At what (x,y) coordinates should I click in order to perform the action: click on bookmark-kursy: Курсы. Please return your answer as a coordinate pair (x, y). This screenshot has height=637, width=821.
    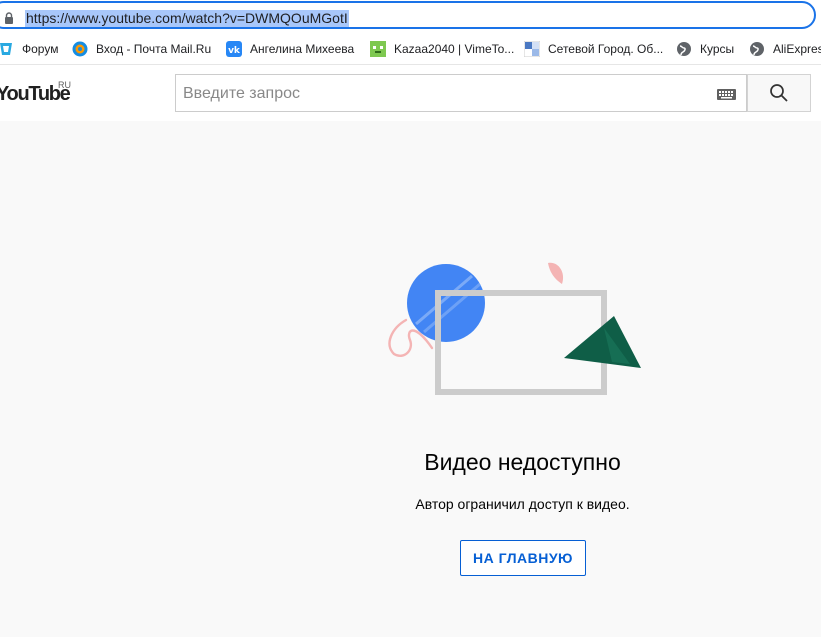
    Looking at the image, I should click on (705, 49).